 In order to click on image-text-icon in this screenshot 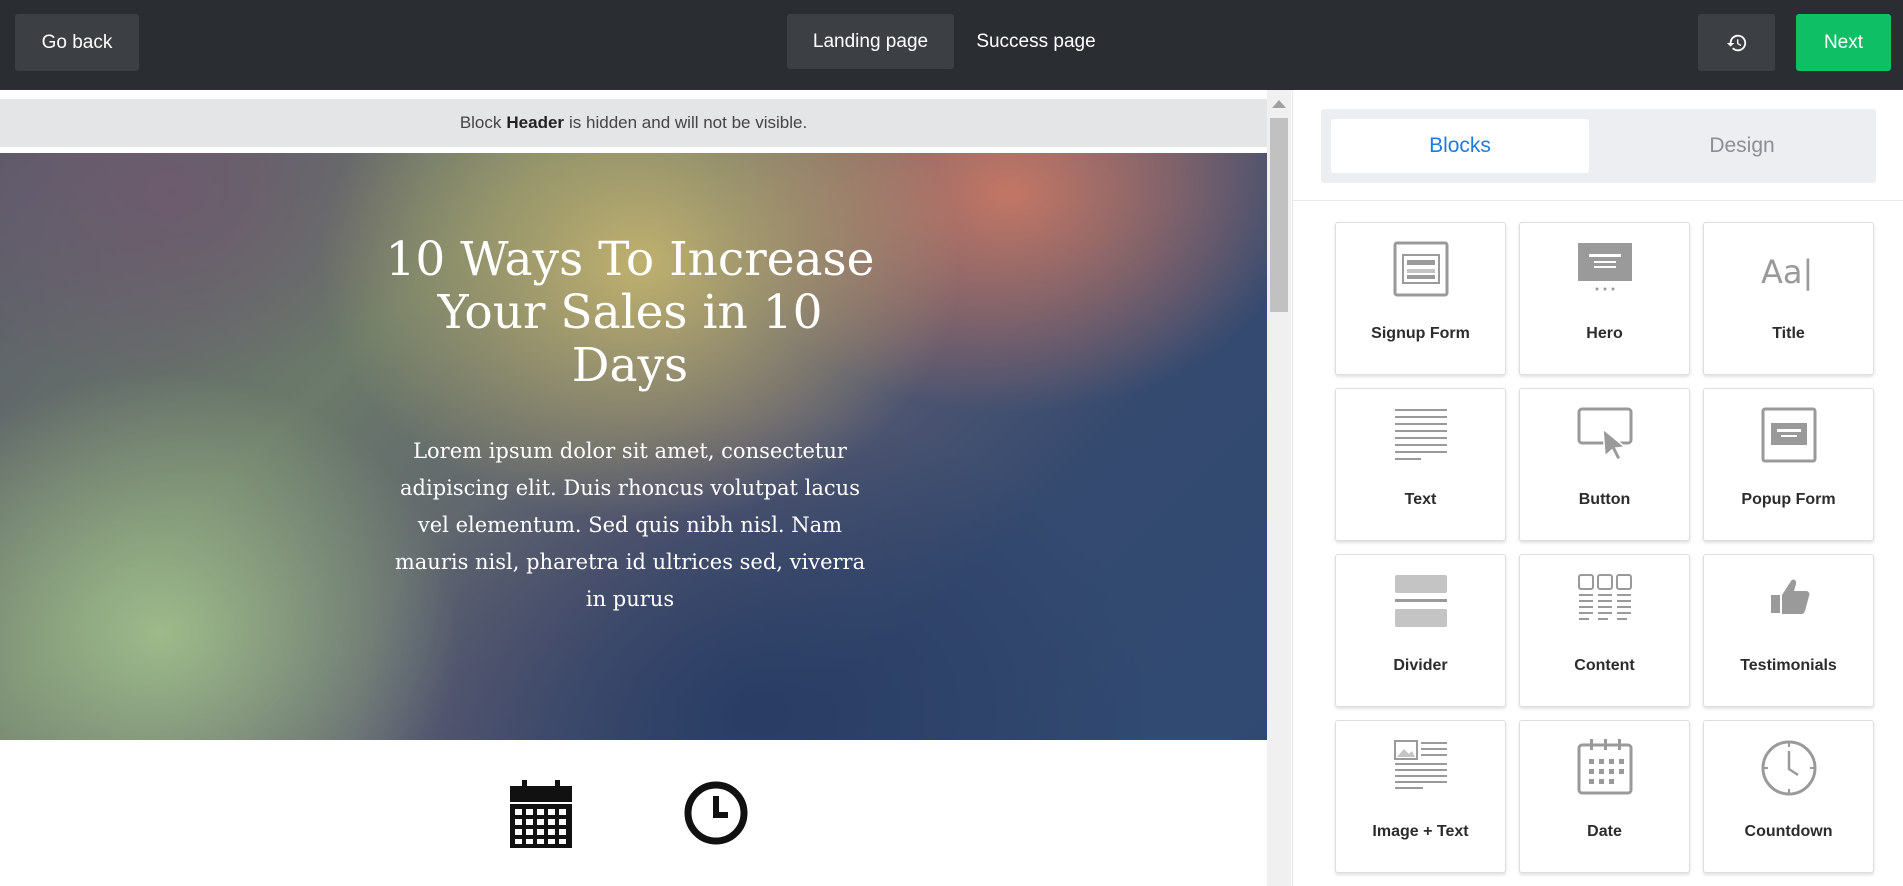, I will do `click(1420, 764)`.